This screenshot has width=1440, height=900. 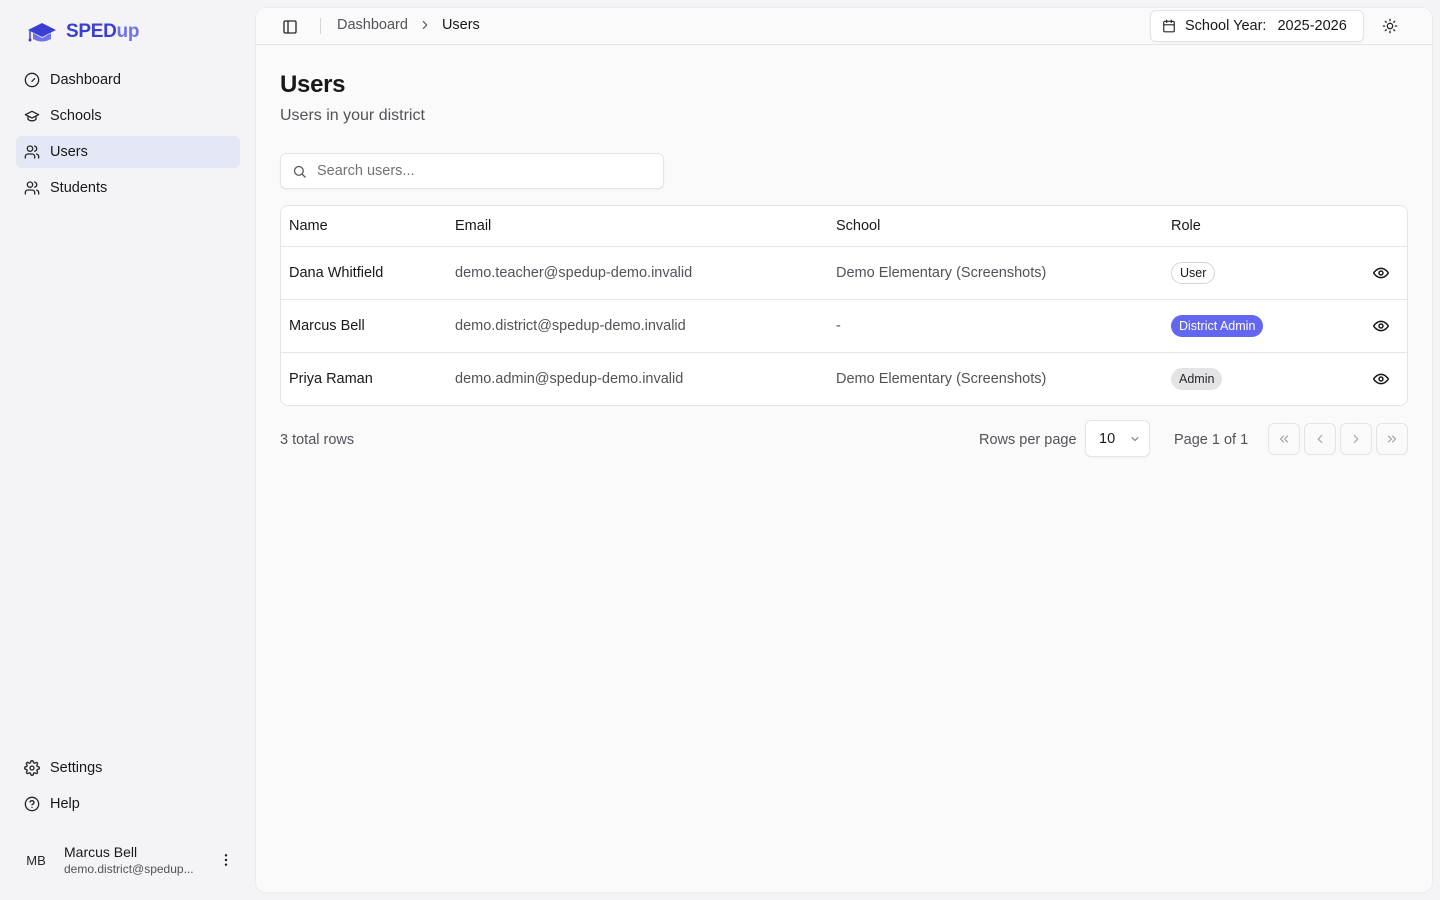 What do you see at coordinates (569, 379) in the screenshot?
I see `user-email-cell: demo.admin@spedup-demo.invalid` at bounding box center [569, 379].